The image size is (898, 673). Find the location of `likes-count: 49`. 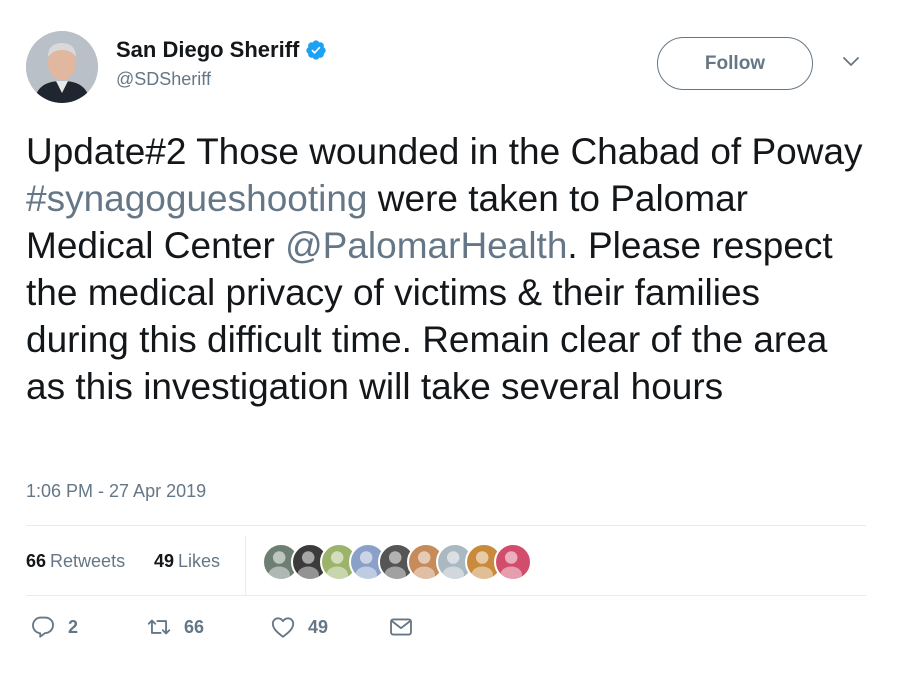

likes-count: 49 is located at coordinates (164, 561).